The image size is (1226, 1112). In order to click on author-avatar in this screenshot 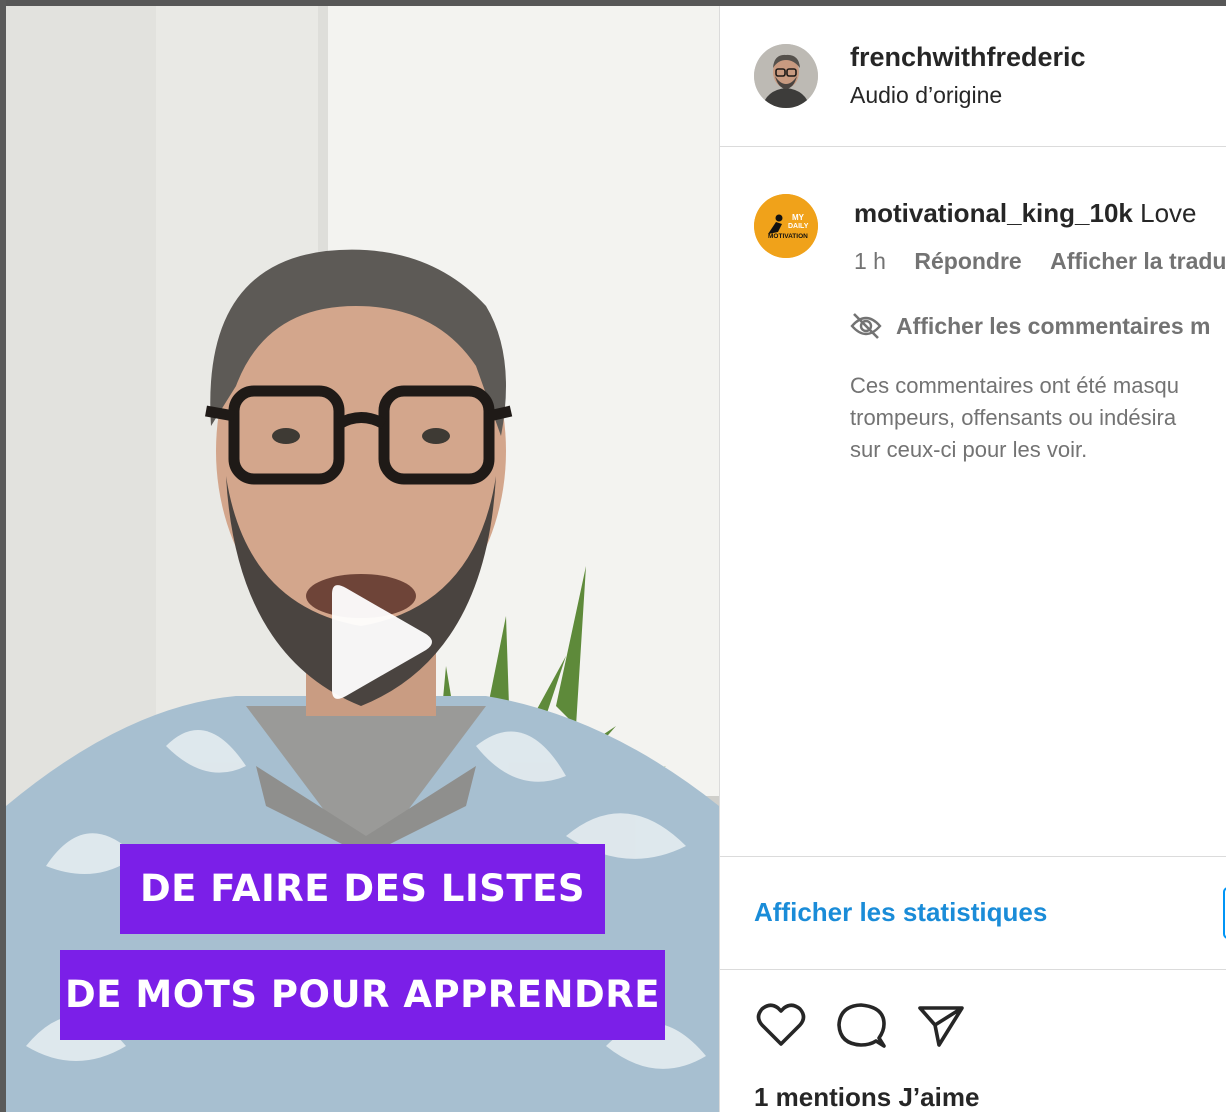, I will do `click(786, 76)`.